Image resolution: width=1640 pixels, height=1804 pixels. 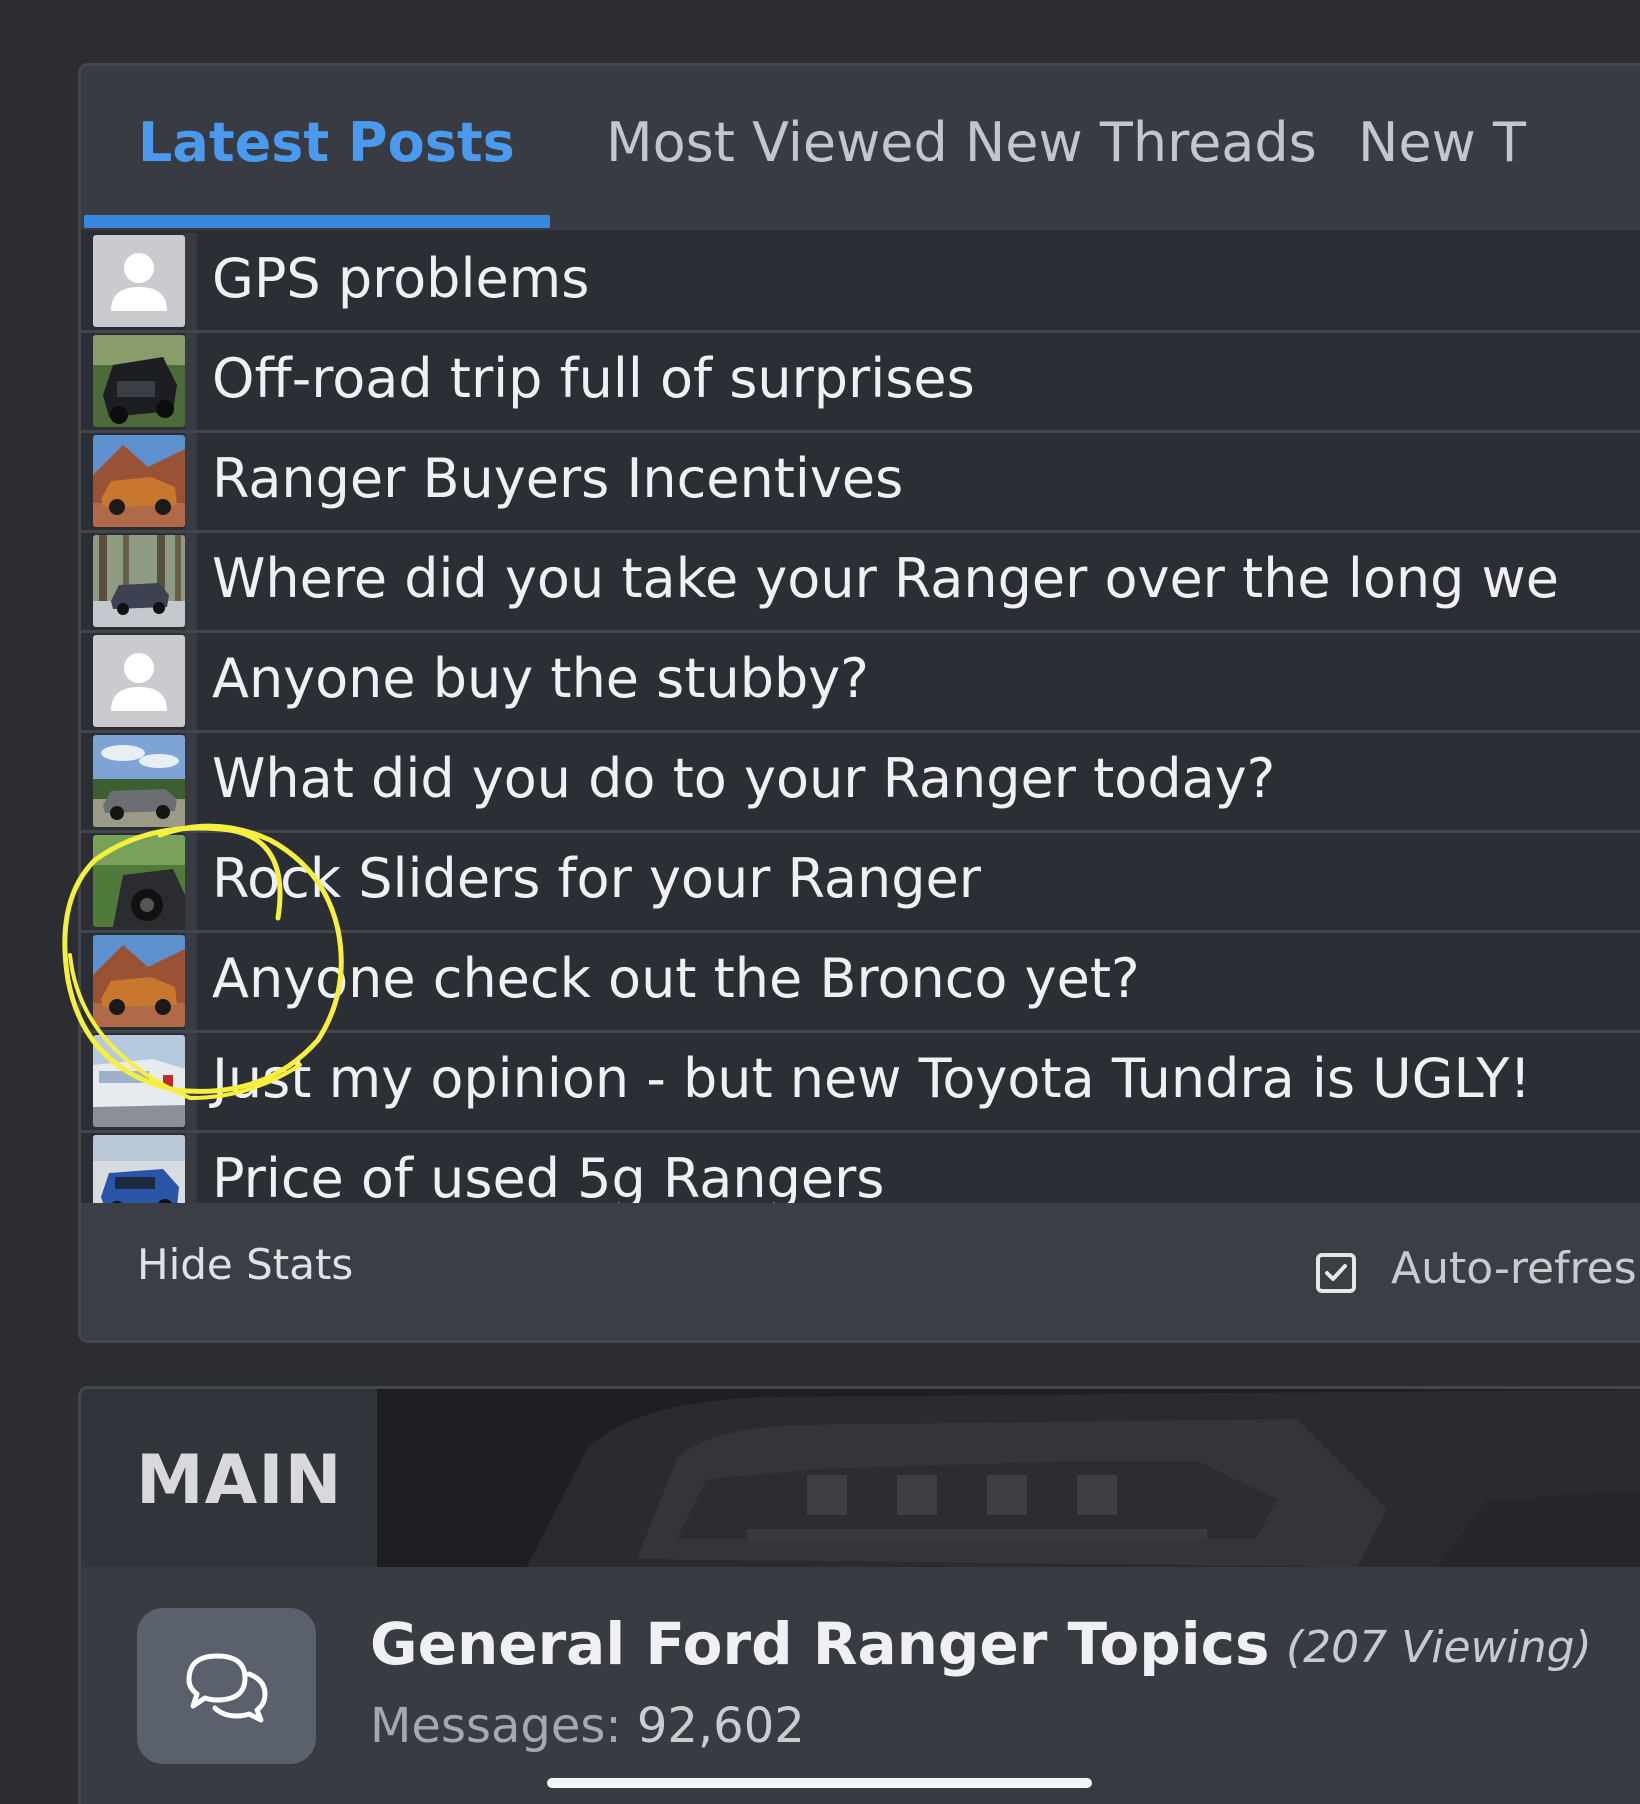 What do you see at coordinates (317, 221) in the screenshot?
I see `active-tab-indicator` at bounding box center [317, 221].